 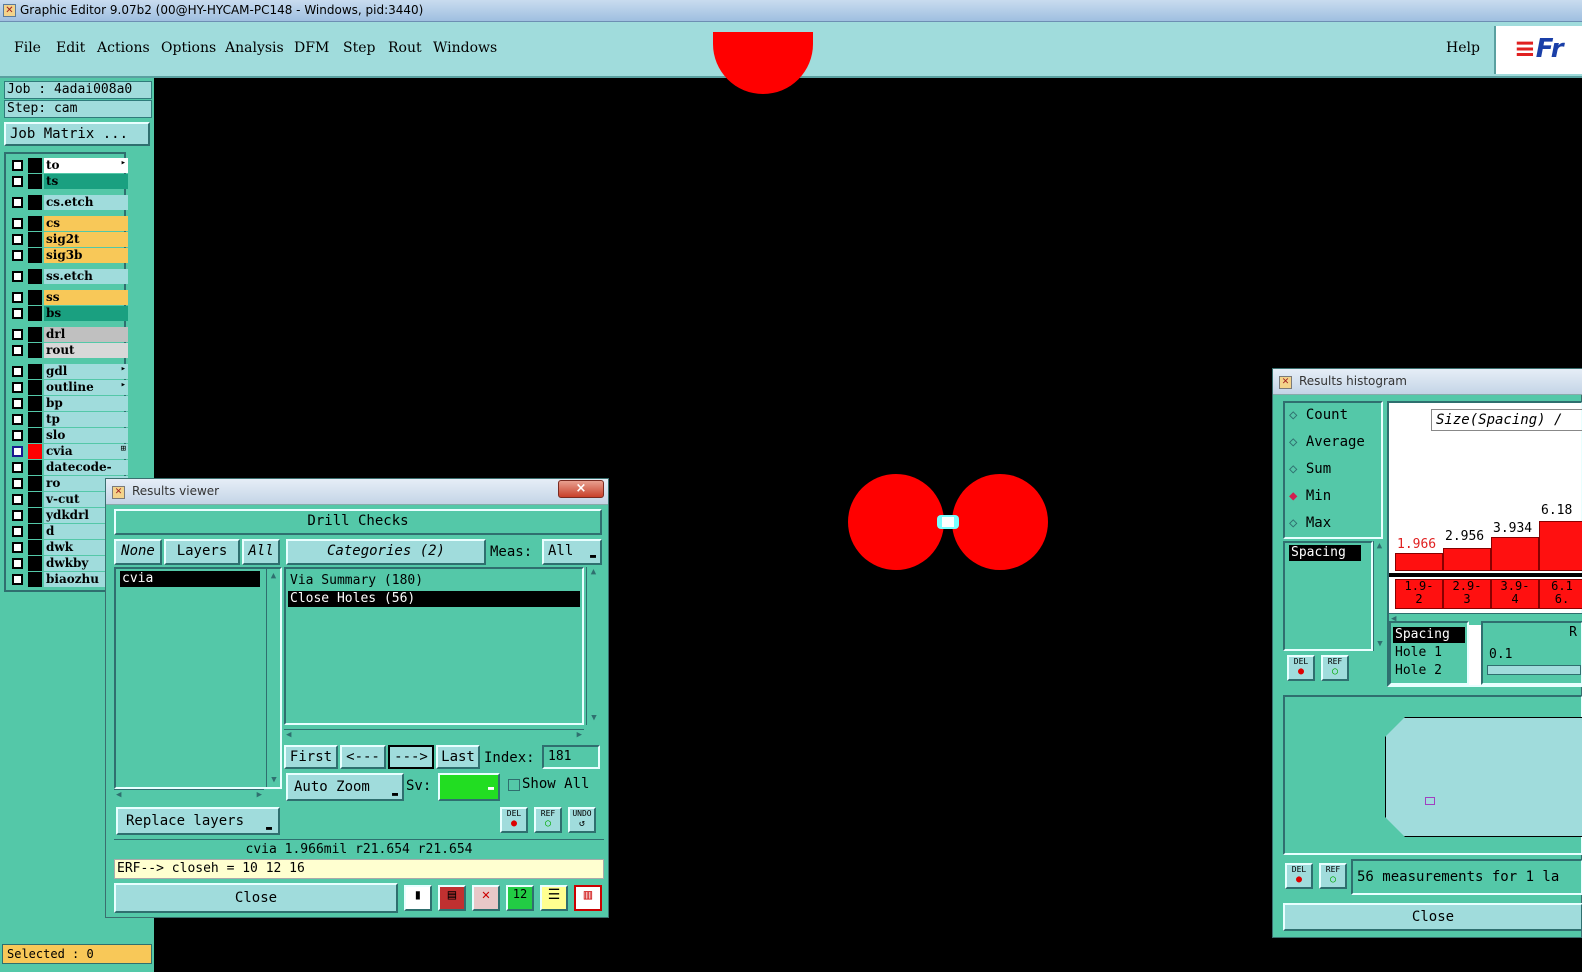 I want to click on bin-label: 6.1 6., so click(x=1560, y=594).